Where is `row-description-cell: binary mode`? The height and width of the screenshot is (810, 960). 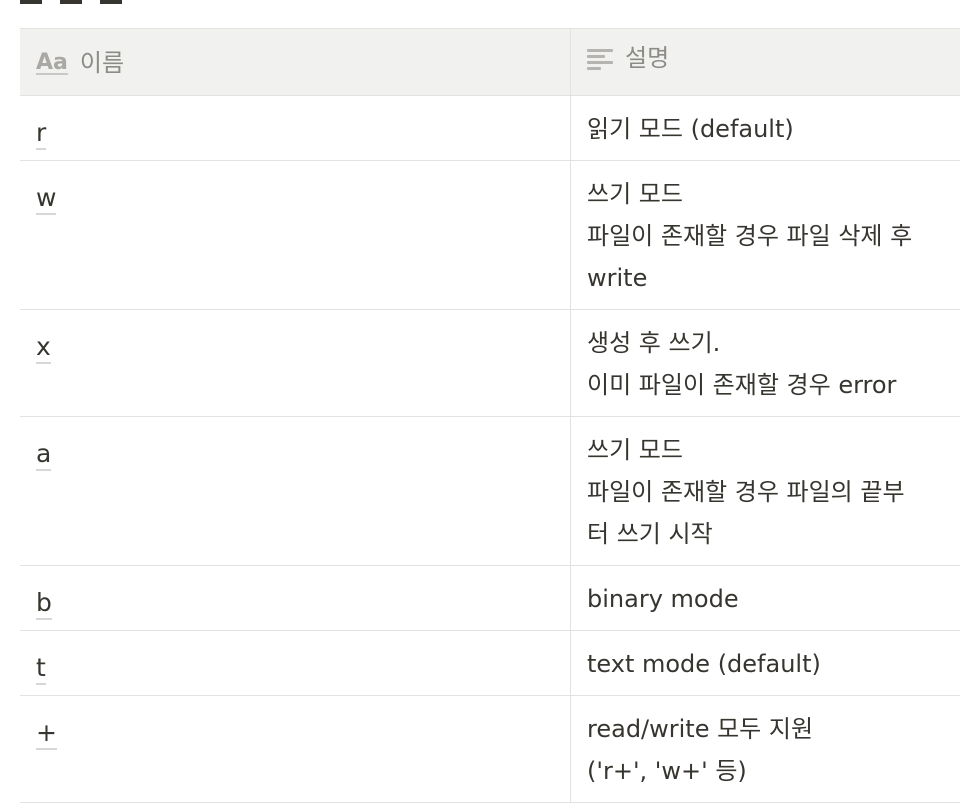
row-description-cell: binary mode is located at coordinates (765, 598).